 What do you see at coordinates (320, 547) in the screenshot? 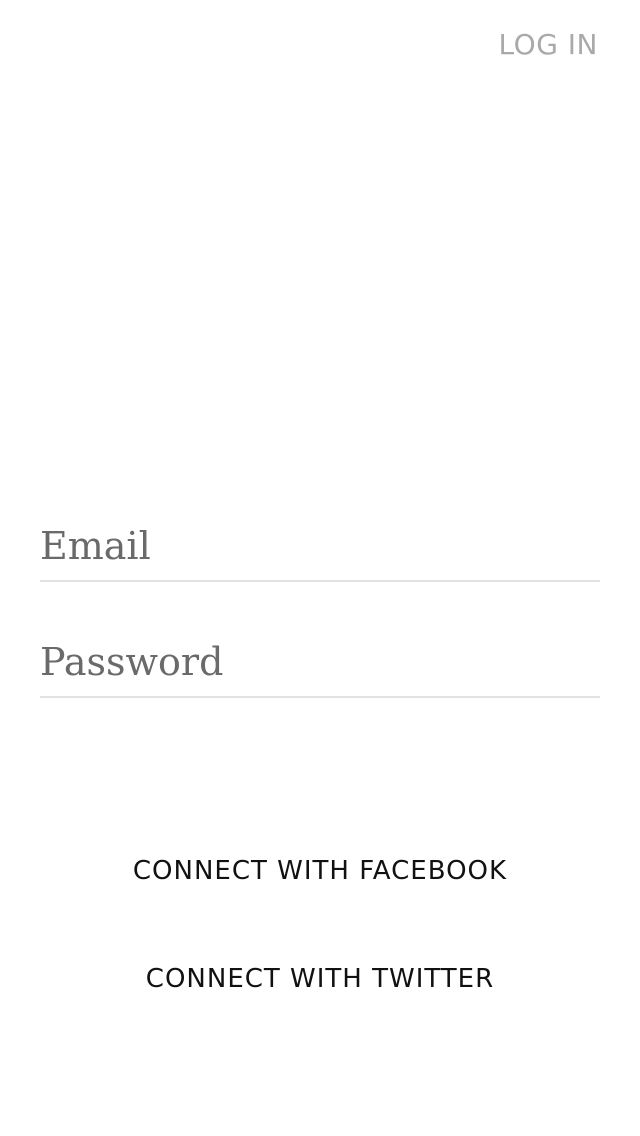
I see `email-field` at bounding box center [320, 547].